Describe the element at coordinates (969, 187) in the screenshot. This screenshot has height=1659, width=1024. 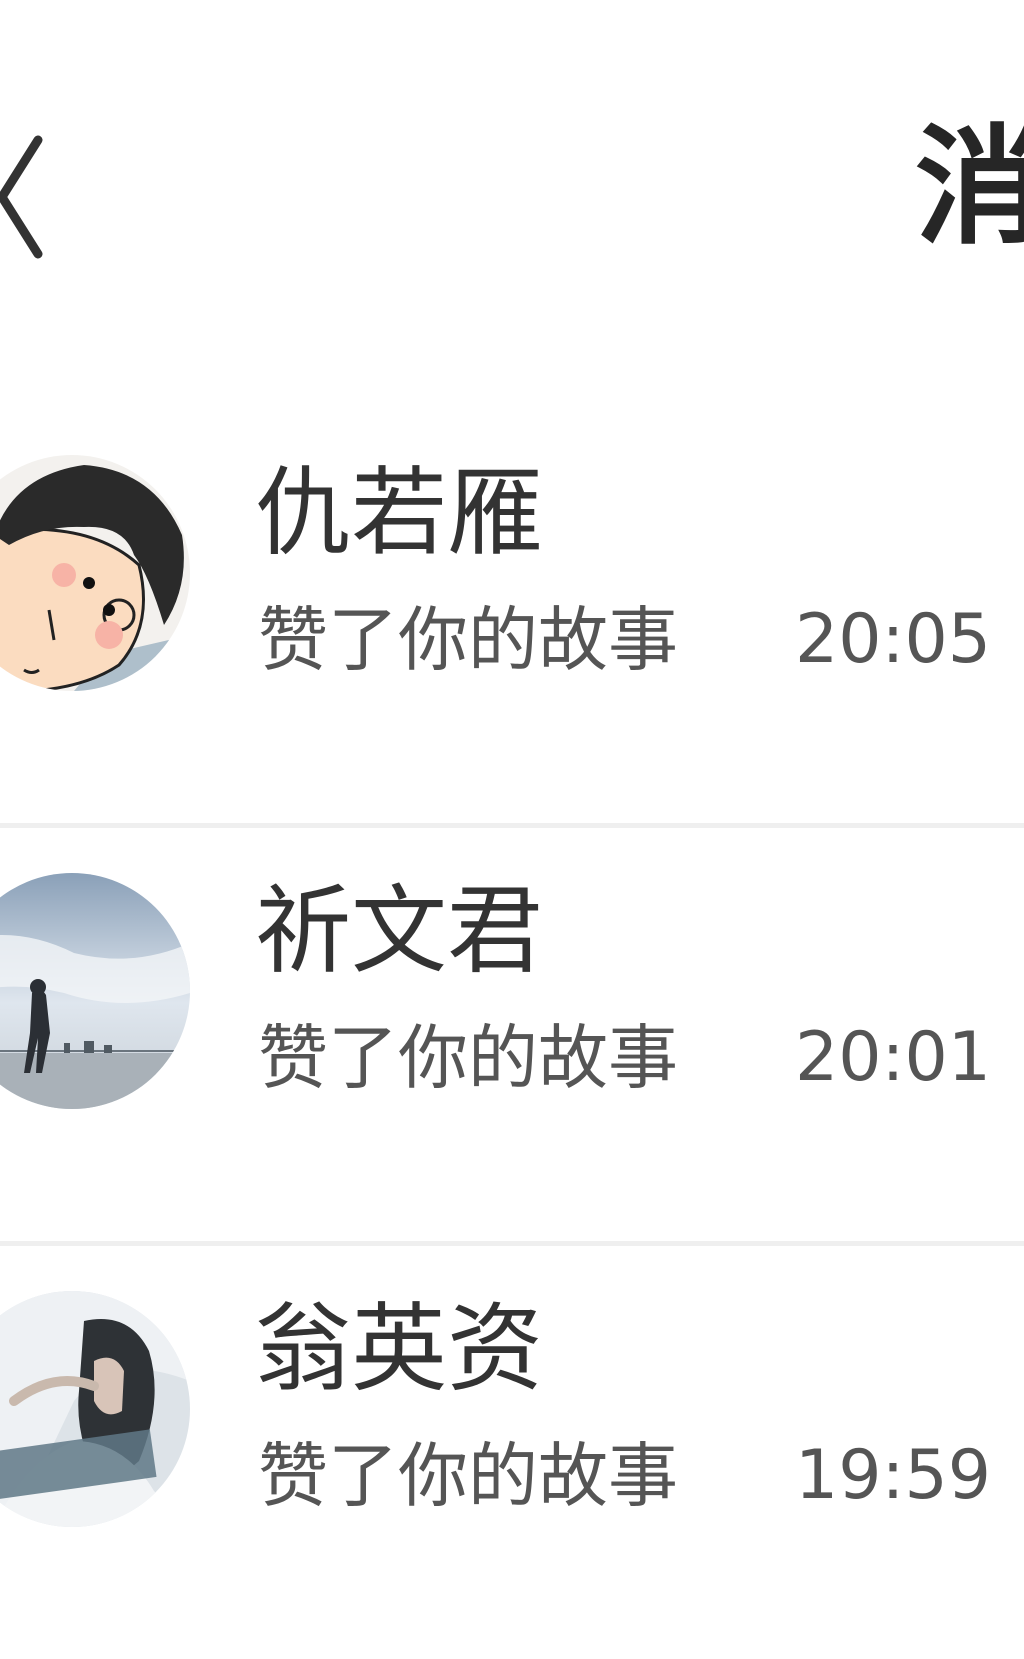
I see `page-title: 消` at that location.